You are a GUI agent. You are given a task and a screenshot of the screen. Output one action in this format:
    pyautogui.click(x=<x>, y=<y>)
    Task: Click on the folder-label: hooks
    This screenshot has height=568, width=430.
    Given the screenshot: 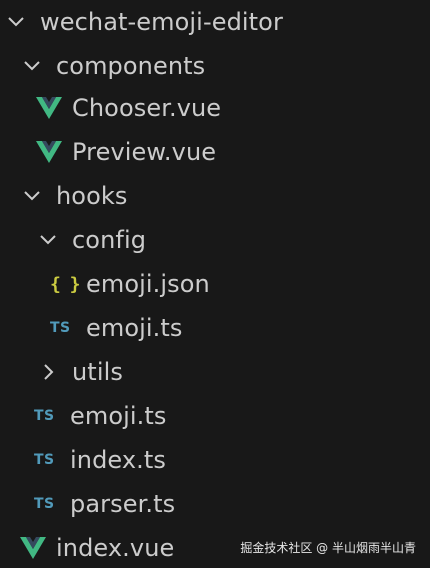 What is the action you would take?
    pyautogui.click(x=92, y=196)
    